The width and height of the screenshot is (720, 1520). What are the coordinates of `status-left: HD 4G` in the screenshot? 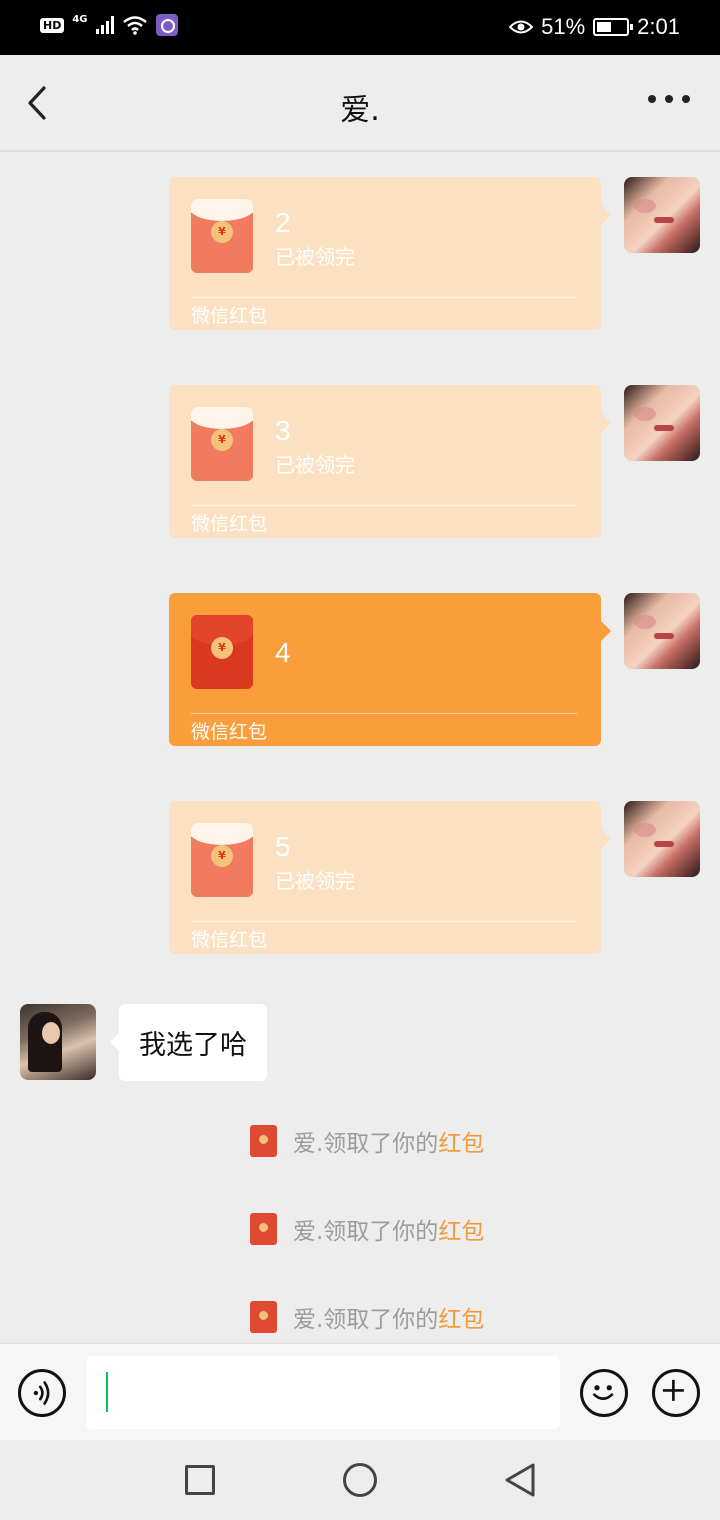 It's located at (109, 25).